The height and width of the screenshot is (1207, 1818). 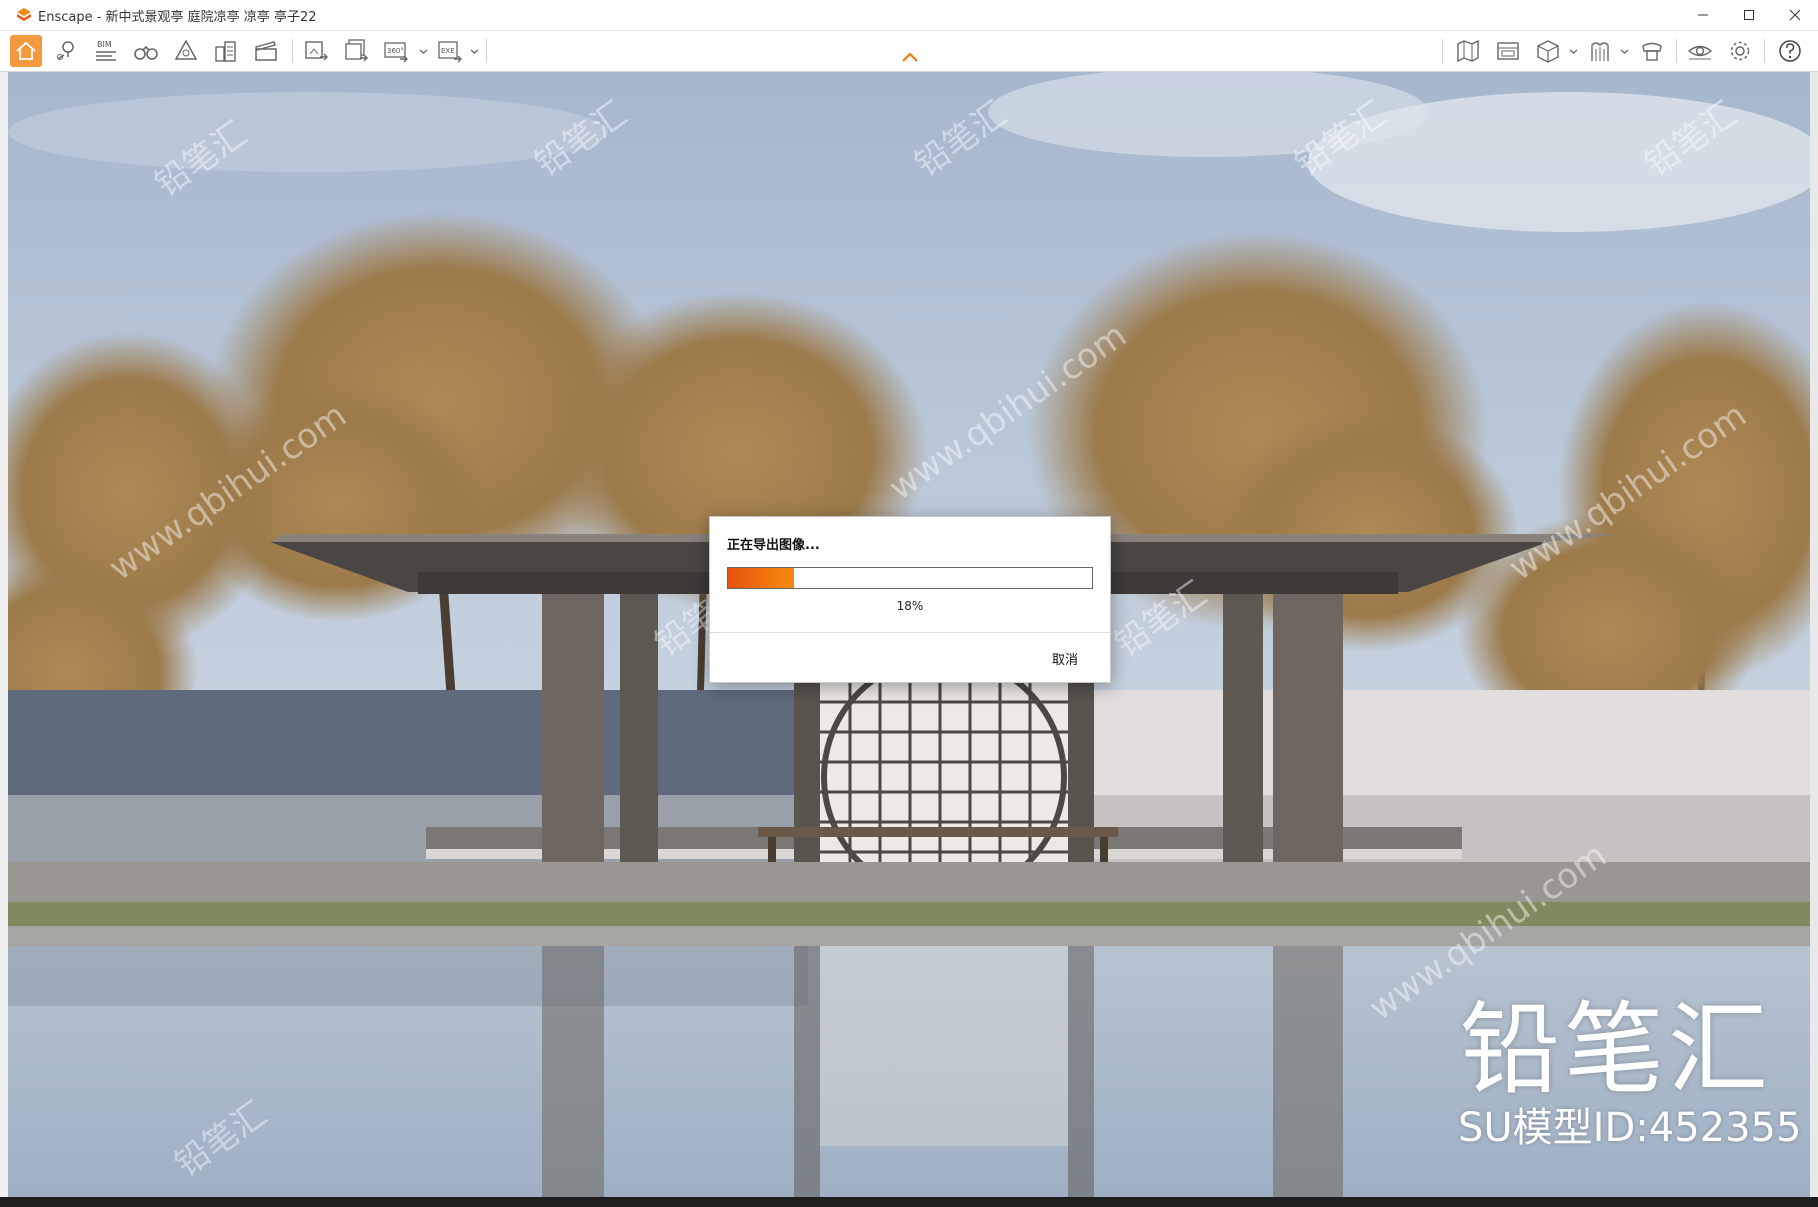 I want to click on screenshot-icon, so click(x=316, y=51).